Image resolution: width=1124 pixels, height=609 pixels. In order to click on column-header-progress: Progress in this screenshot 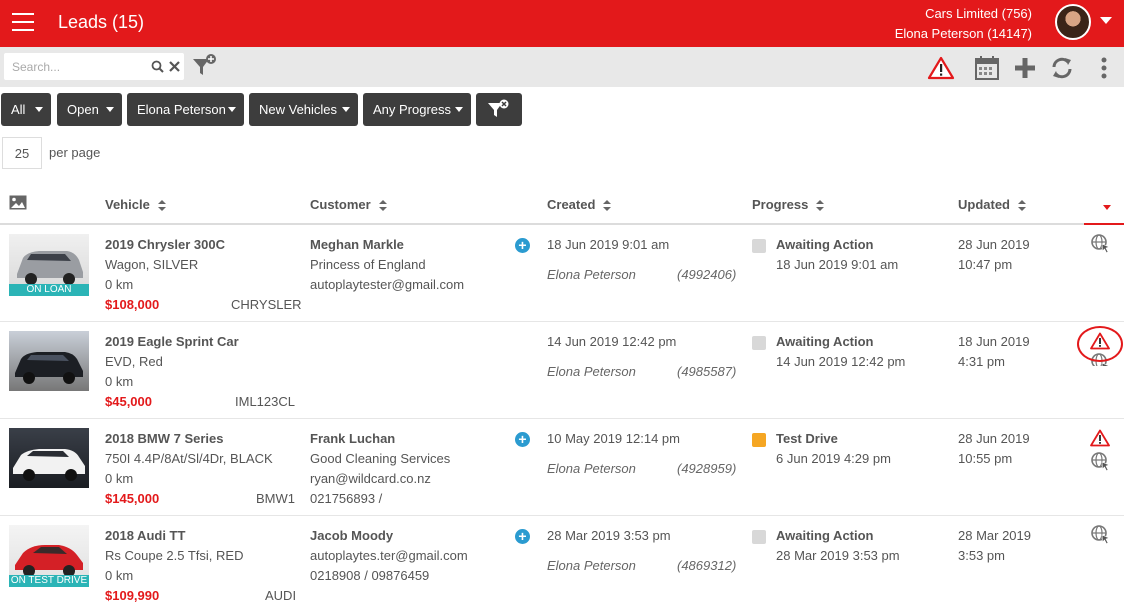, I will do `click(788, 204)`.